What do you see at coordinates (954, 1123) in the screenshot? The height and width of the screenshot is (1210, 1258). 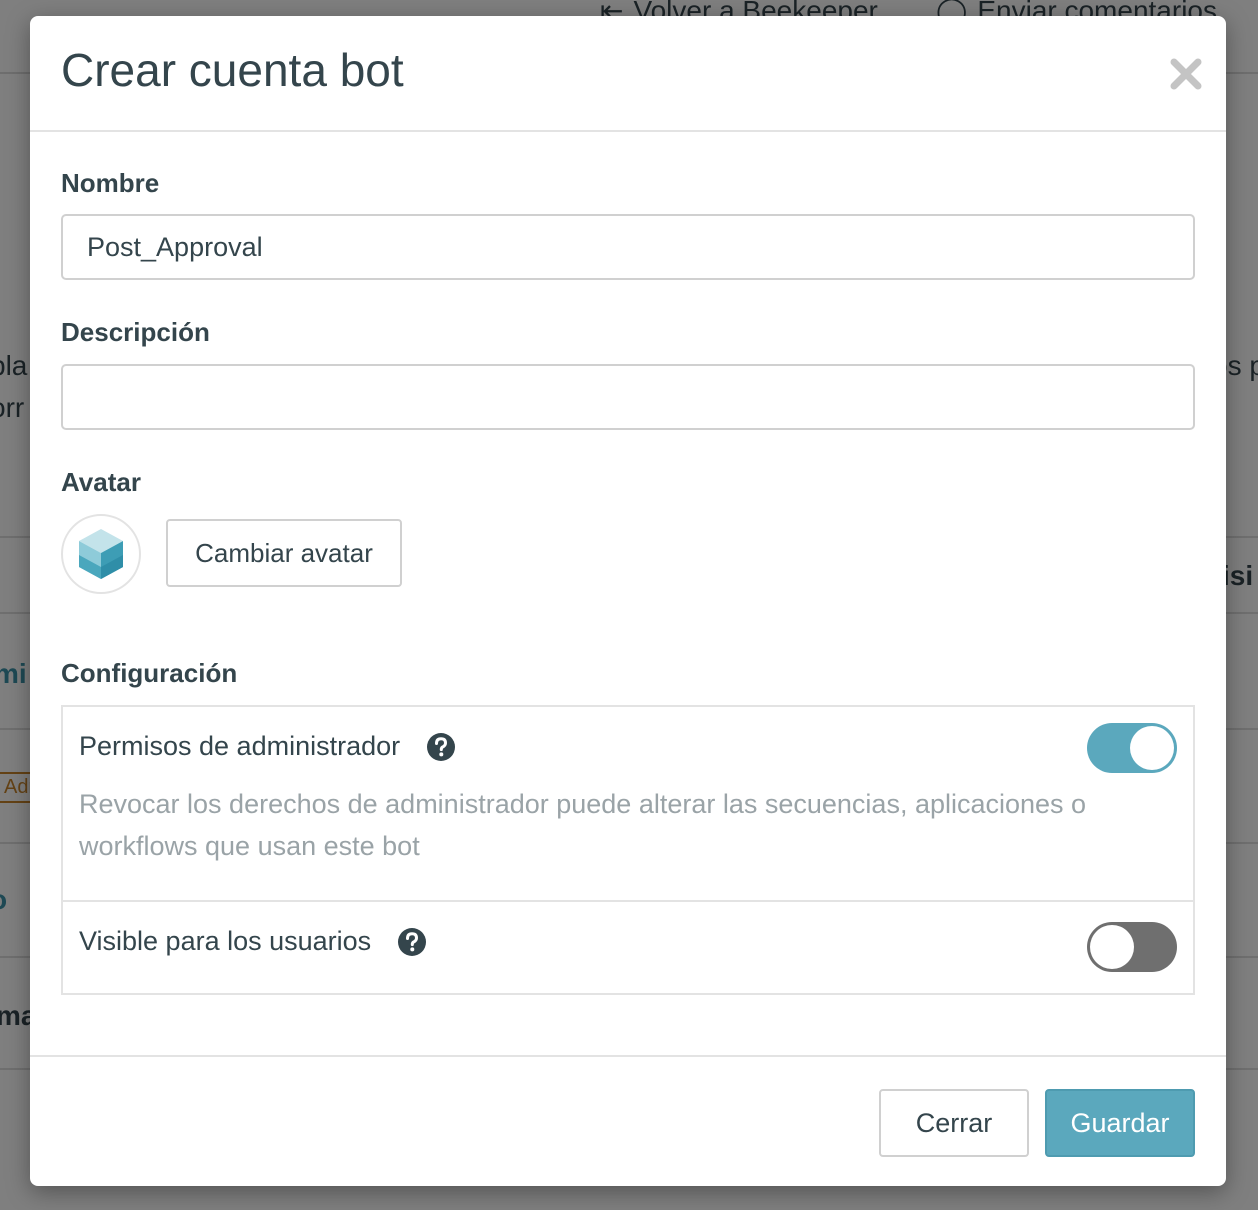 I see `cancel-button: Cerrar` at bounding box center [954, 1123].